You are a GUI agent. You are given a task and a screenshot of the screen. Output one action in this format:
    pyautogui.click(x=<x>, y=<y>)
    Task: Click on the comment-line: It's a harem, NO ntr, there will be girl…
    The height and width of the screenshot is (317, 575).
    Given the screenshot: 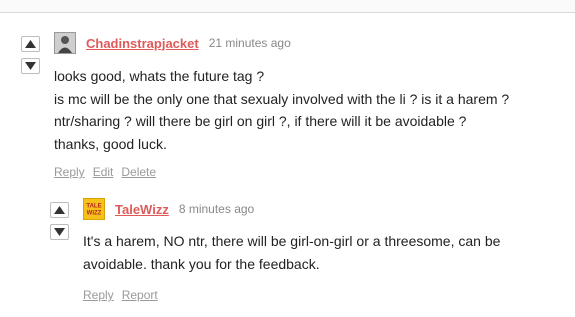 What is the action you would take?
    pyautogui.click(x=292, y=241)
    